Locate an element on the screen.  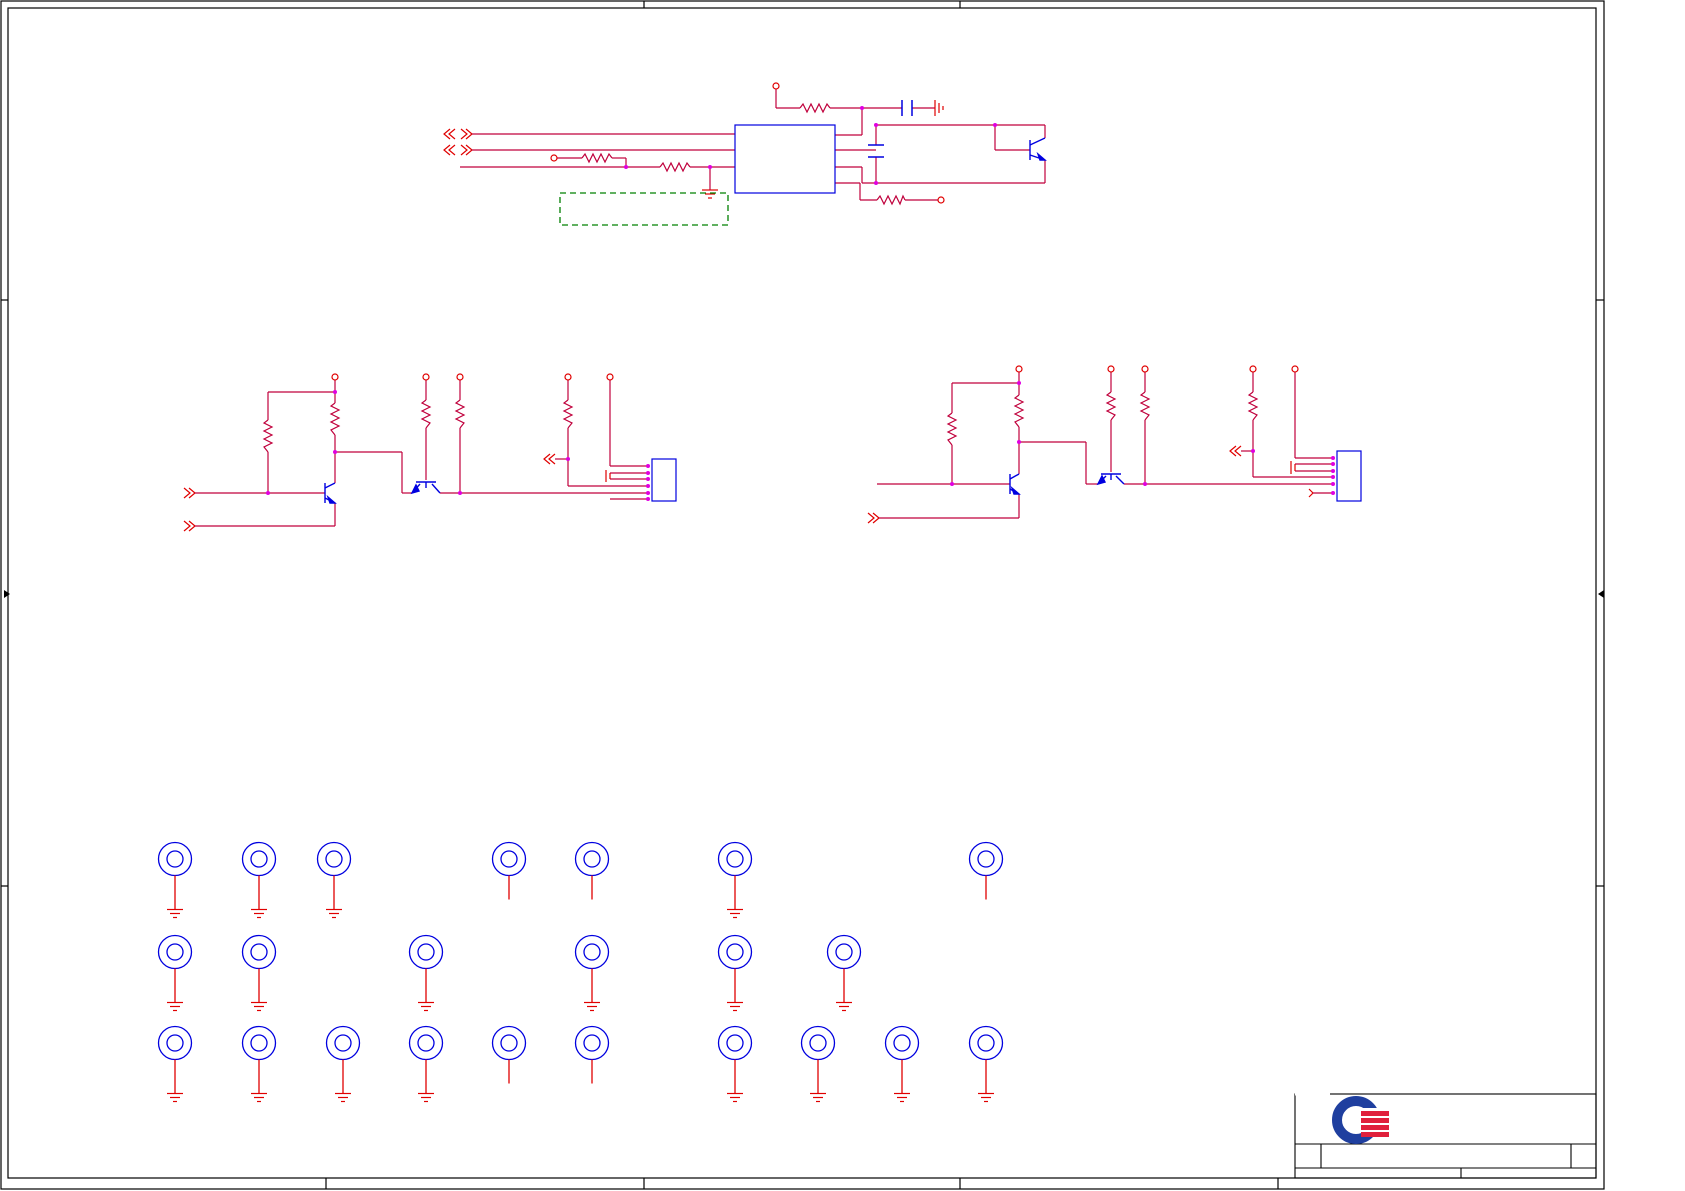
ic-chip is located at coordinates (785, 159).